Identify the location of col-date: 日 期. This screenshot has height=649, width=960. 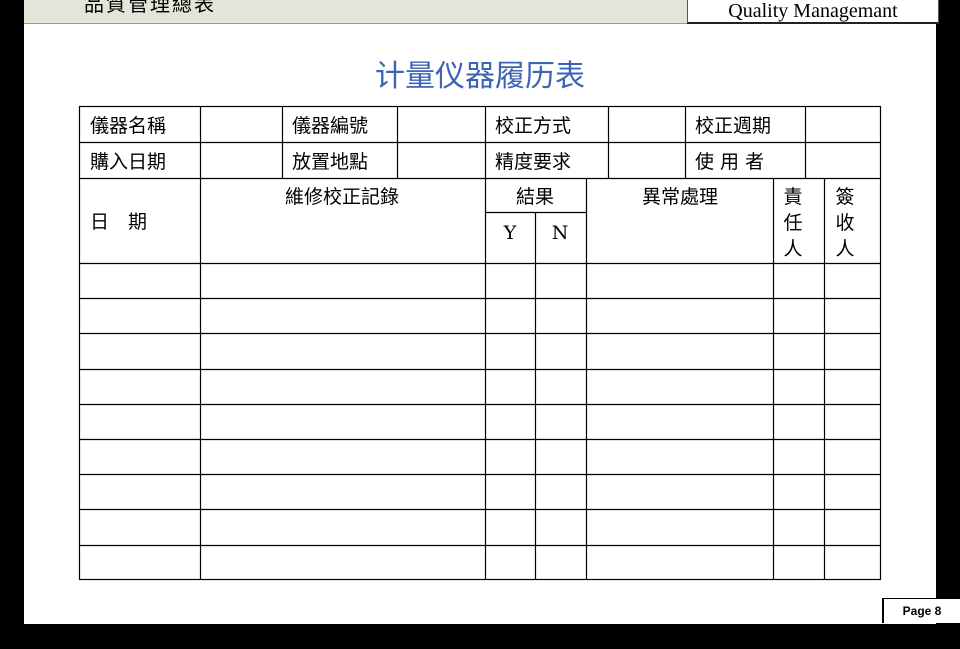
(118, 222).